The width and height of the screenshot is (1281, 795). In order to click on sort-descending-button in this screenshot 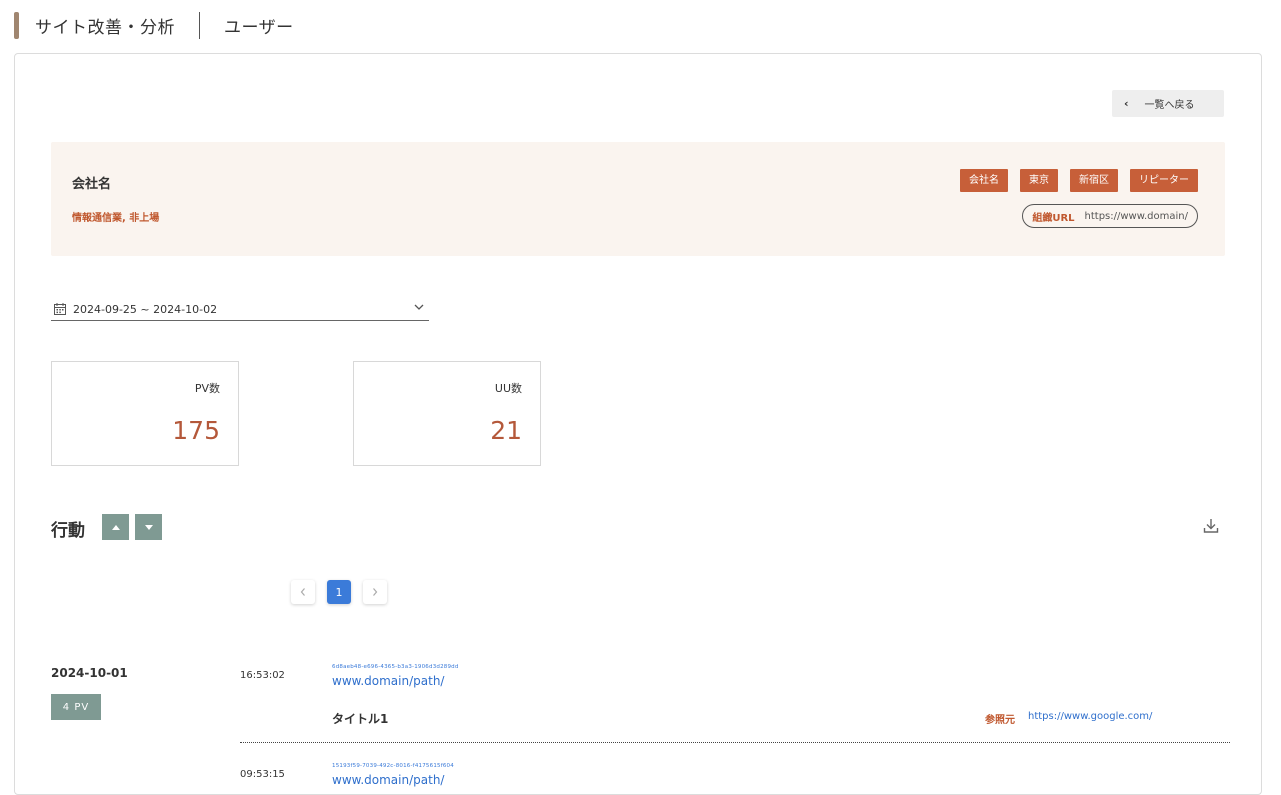, I will do `click(148, 527)`.